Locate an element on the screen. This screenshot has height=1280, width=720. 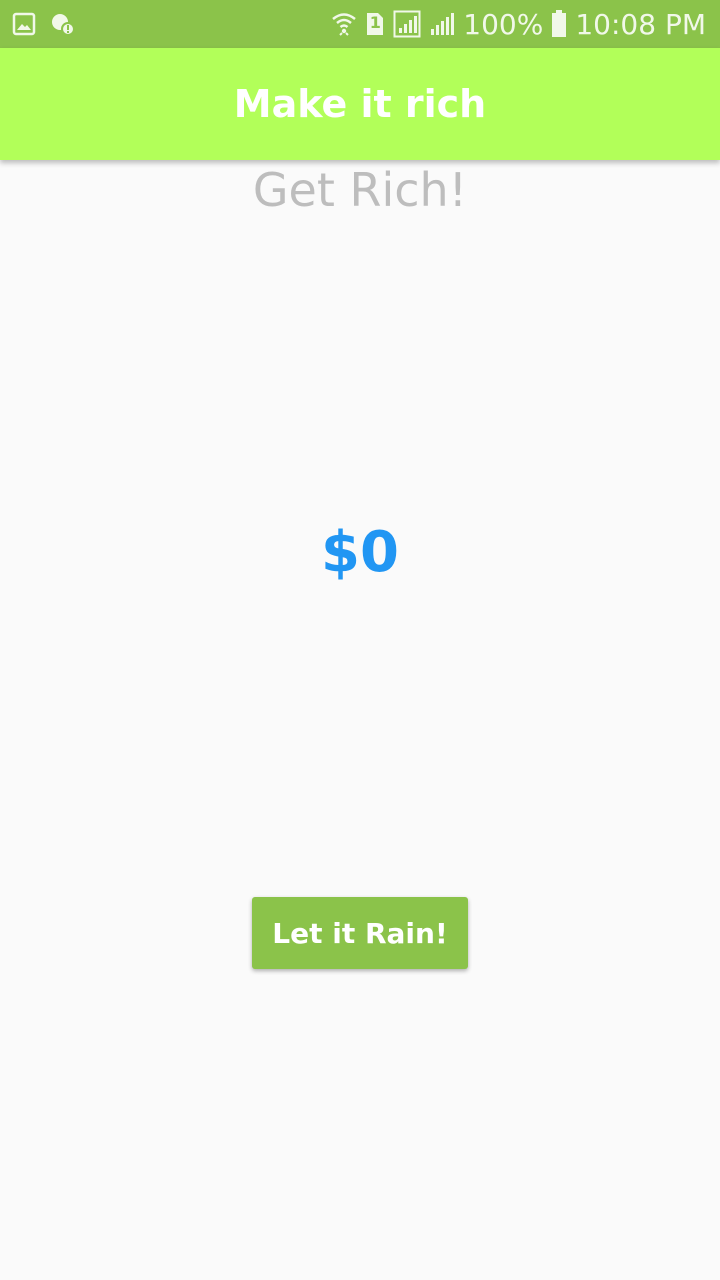
battery-percent: 100% is located at coordinates (503, 24).